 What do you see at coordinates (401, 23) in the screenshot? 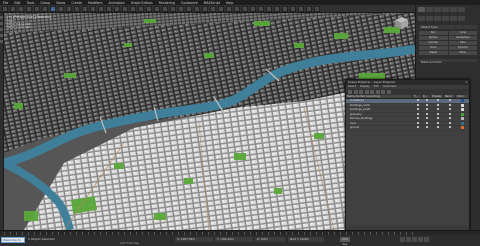
I see `viewcube-icon` at bounding box center [401, 23].